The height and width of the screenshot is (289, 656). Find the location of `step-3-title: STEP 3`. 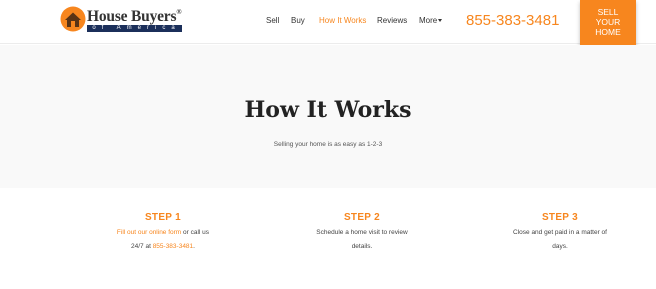

step-3-title: STEP 3 is located at coordinates (560, 217).